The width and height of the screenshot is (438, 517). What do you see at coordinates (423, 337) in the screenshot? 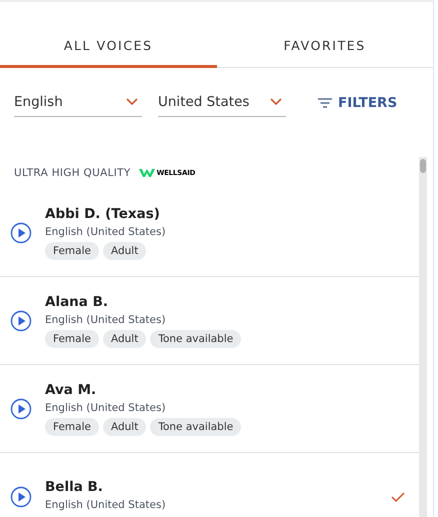
I see `scrollbar` at bounding box center [423, 337].